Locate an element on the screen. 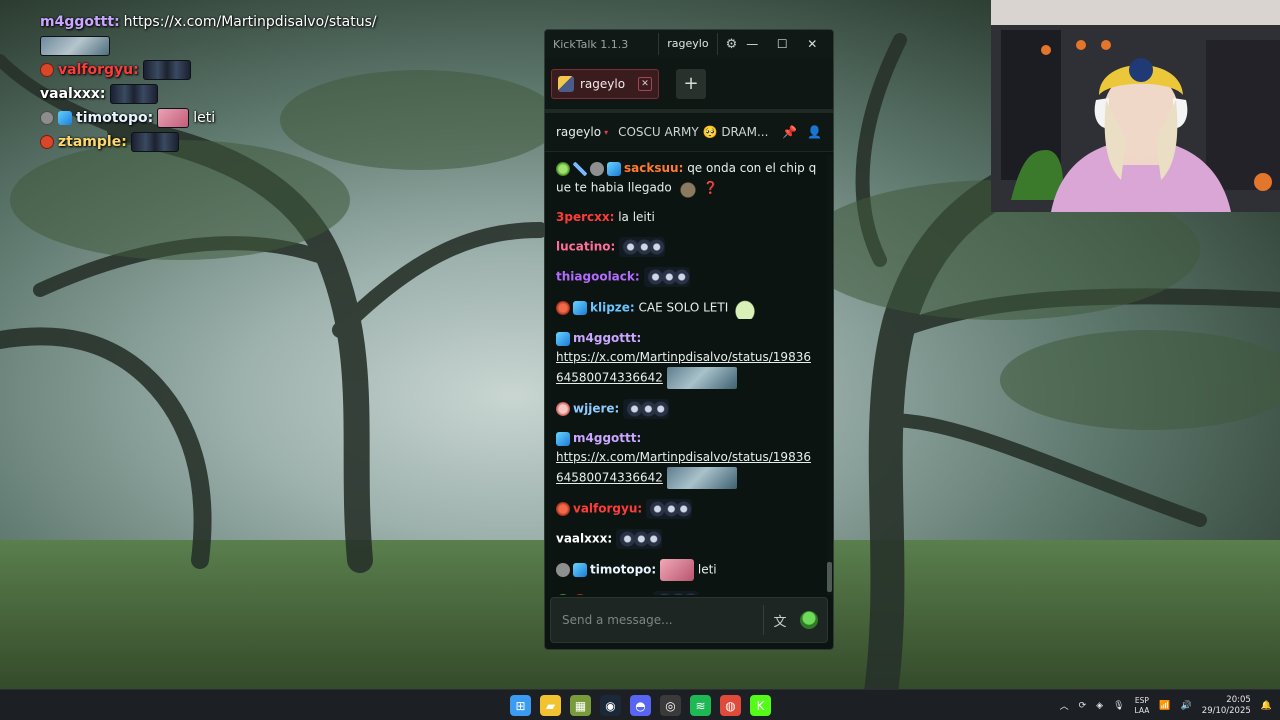  live-indicator-icon: ▾ is located at coordinates (606, 132).